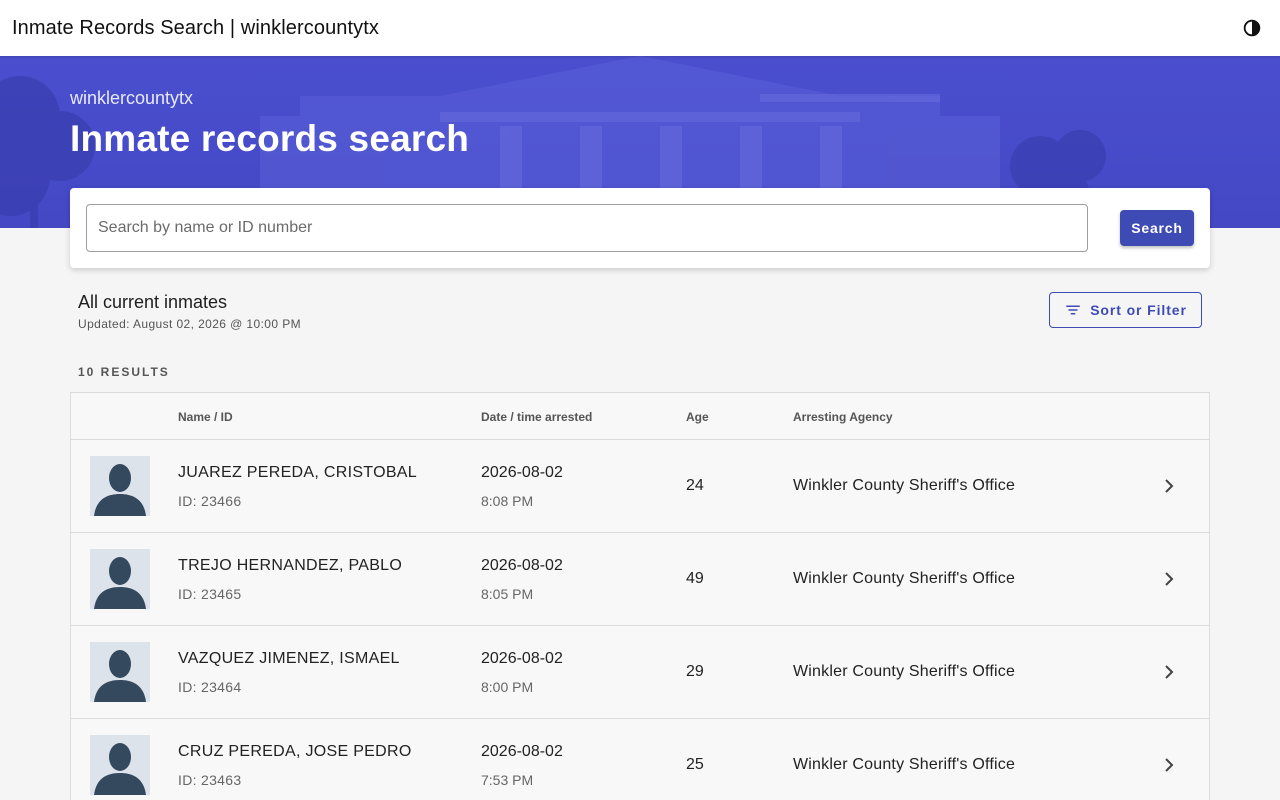 Image resolution: width=1280 pixels, height=800 pixels. What do you see at coordinates (1073, 310) in the screenshot?
I see `filter-list-icon` at bounding box center [1073, 310].